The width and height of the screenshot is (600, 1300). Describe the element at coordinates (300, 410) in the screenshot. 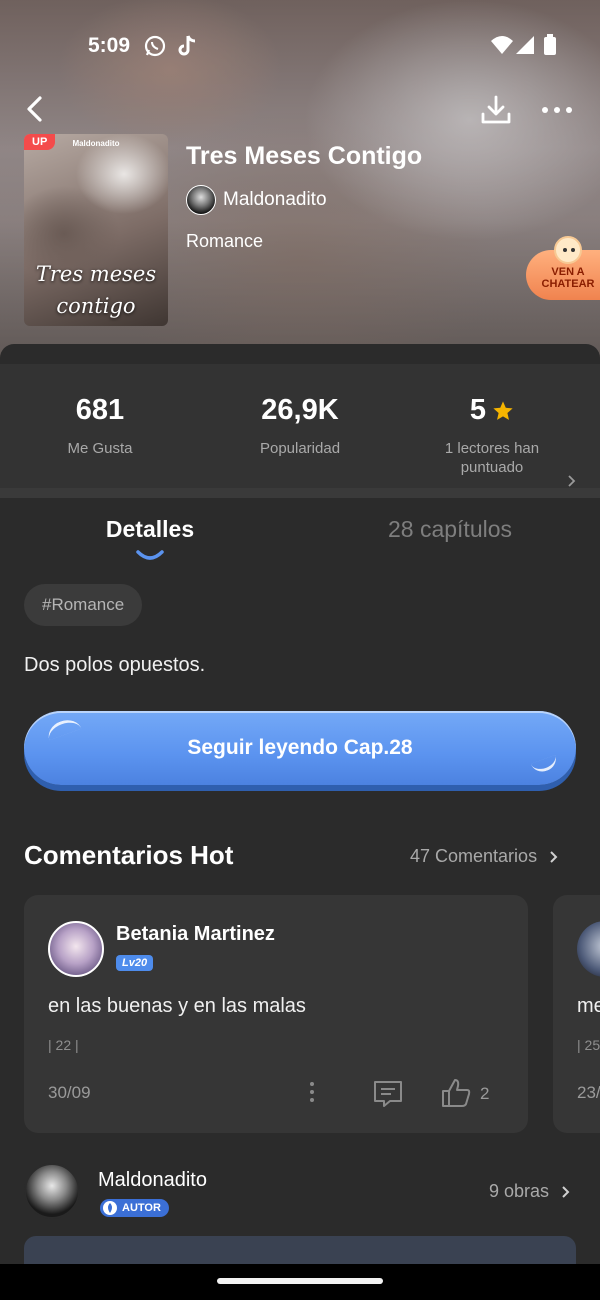

I see `stat-popularity-value: 26,9K` at that location.